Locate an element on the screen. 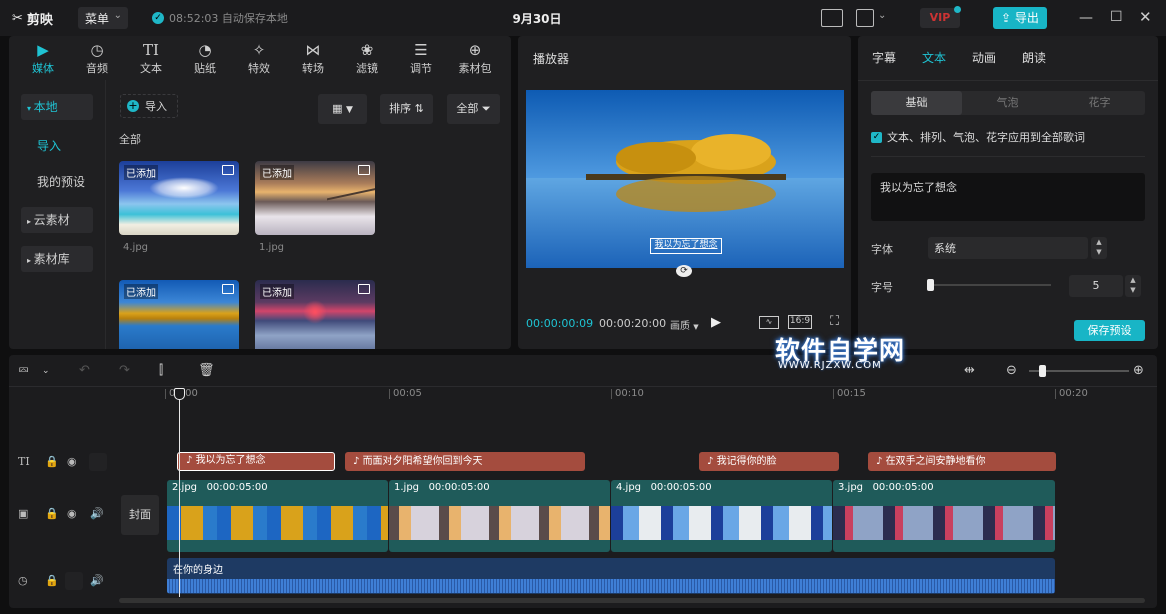 The height and width of the screenshot is (614, 1166). apply-all-checkbox: ✓ 文本、排列、气泡、花字应用到全部歌词 is located at coordinates (978, 137).